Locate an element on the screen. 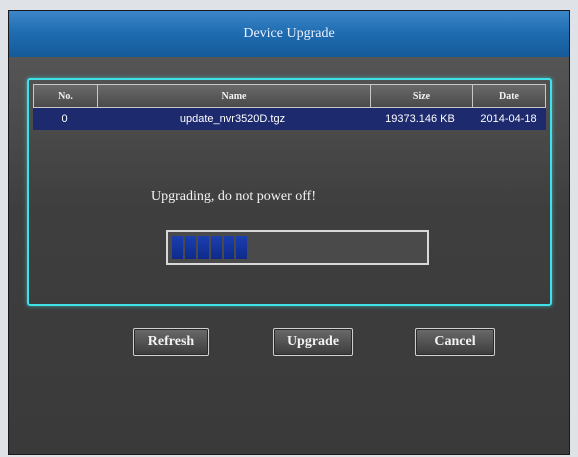  column-header-name: Name is located at coordinates (233, 96).